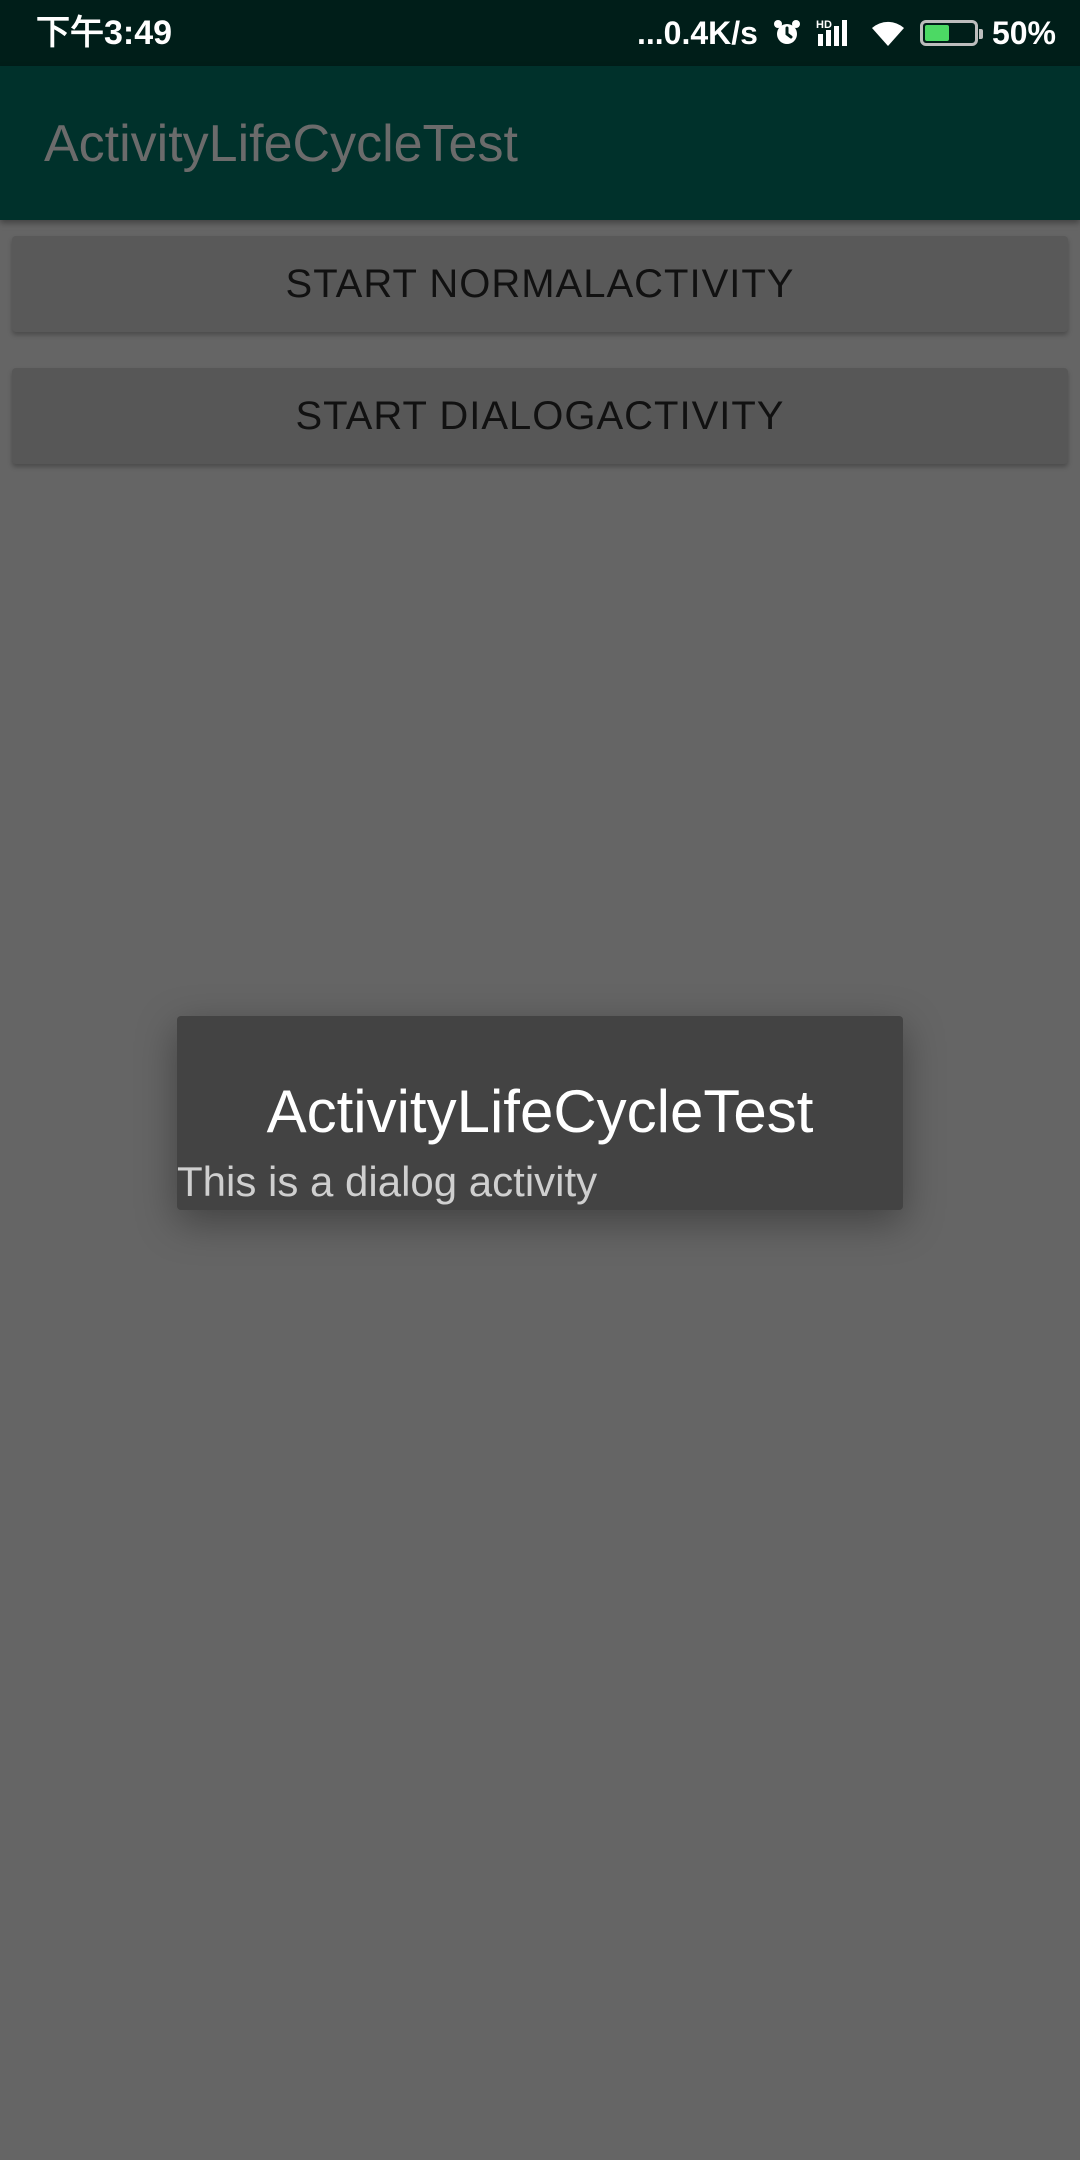  I want to click on app-title: ActivityLifeCycleTest, so click(281, 144).